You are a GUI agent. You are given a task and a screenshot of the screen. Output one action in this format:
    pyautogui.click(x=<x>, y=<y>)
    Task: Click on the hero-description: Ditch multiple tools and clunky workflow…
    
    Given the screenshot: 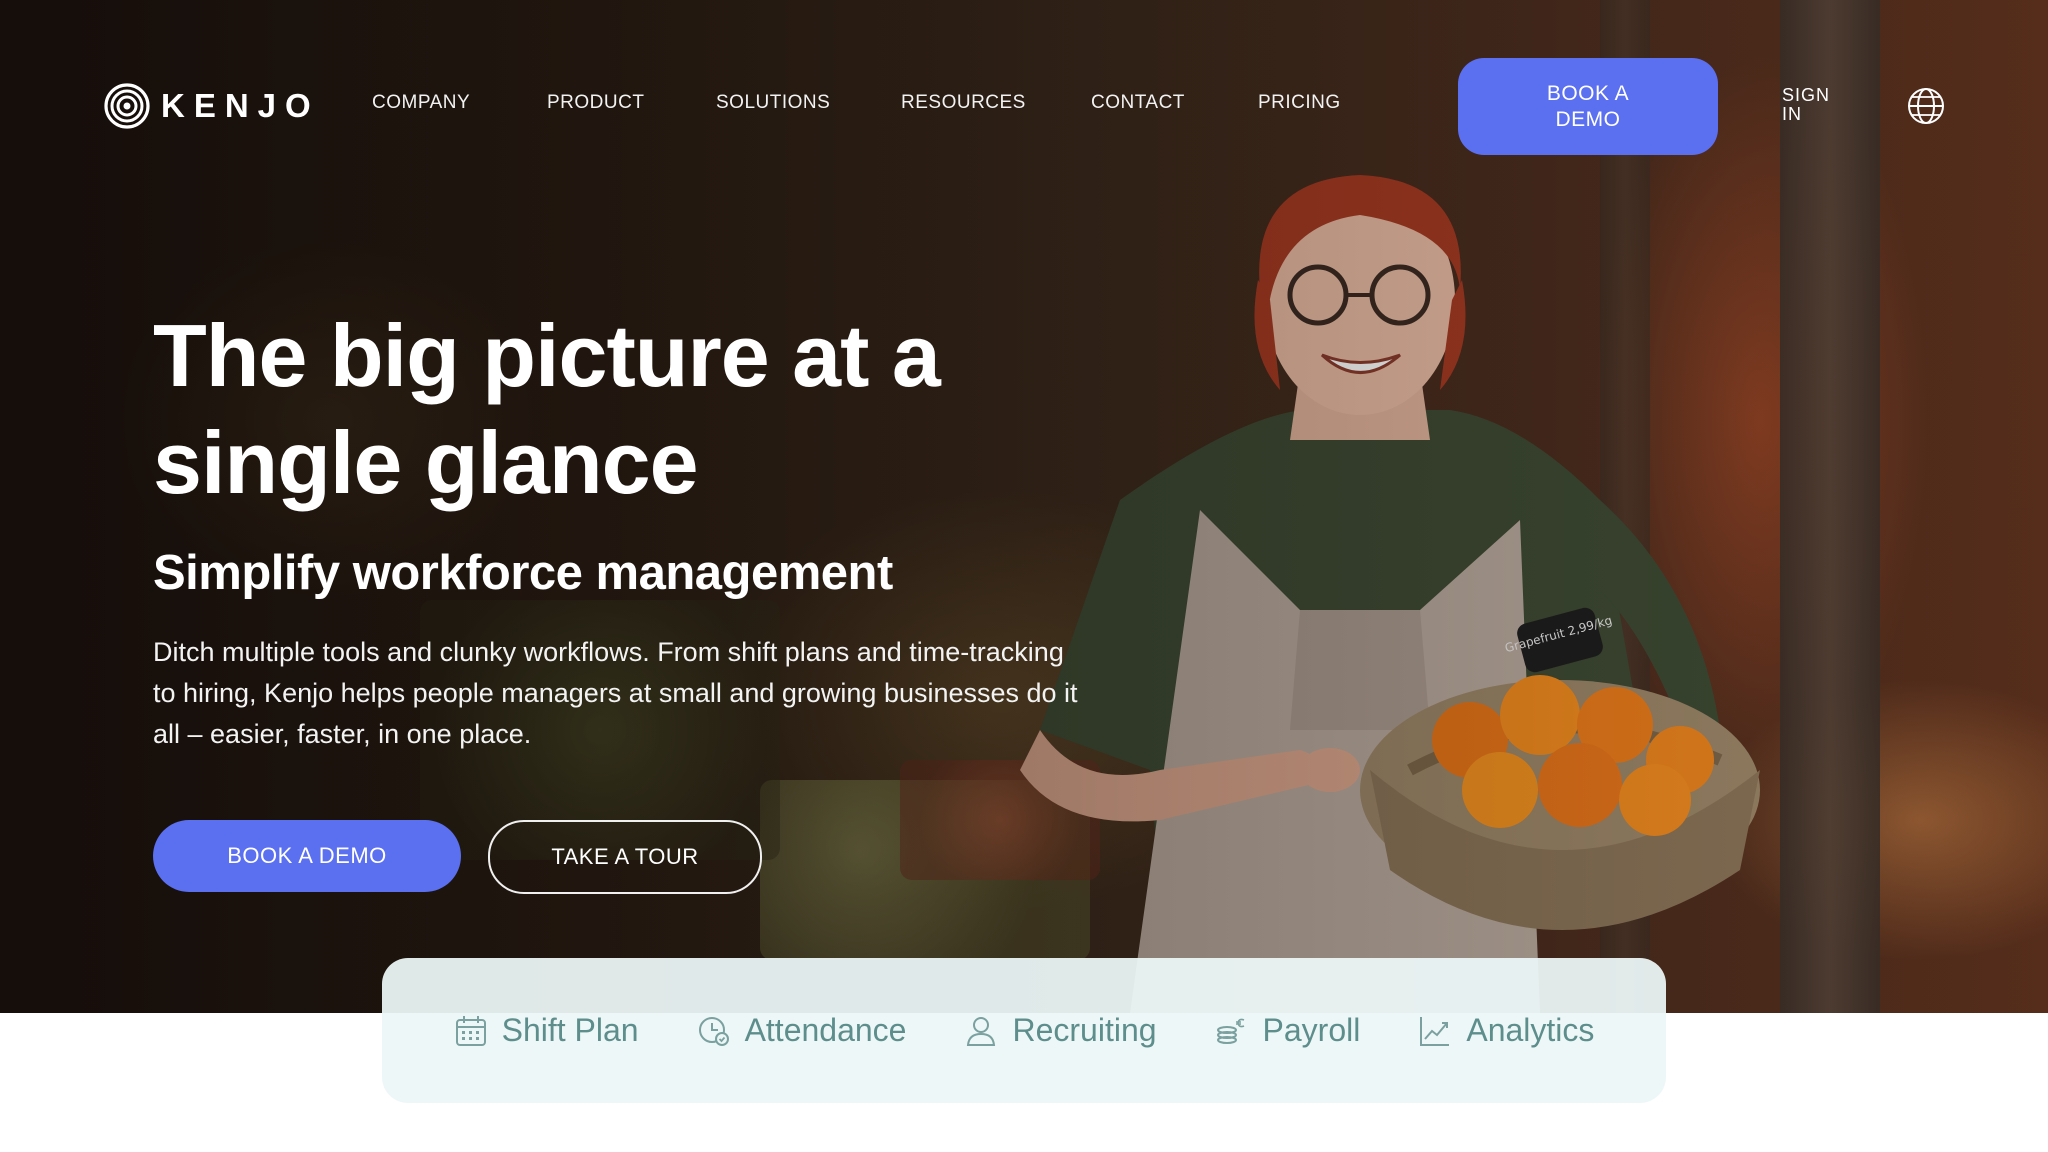 What is the action you would take?
    pyautogui.click(x=615, y=693)
    